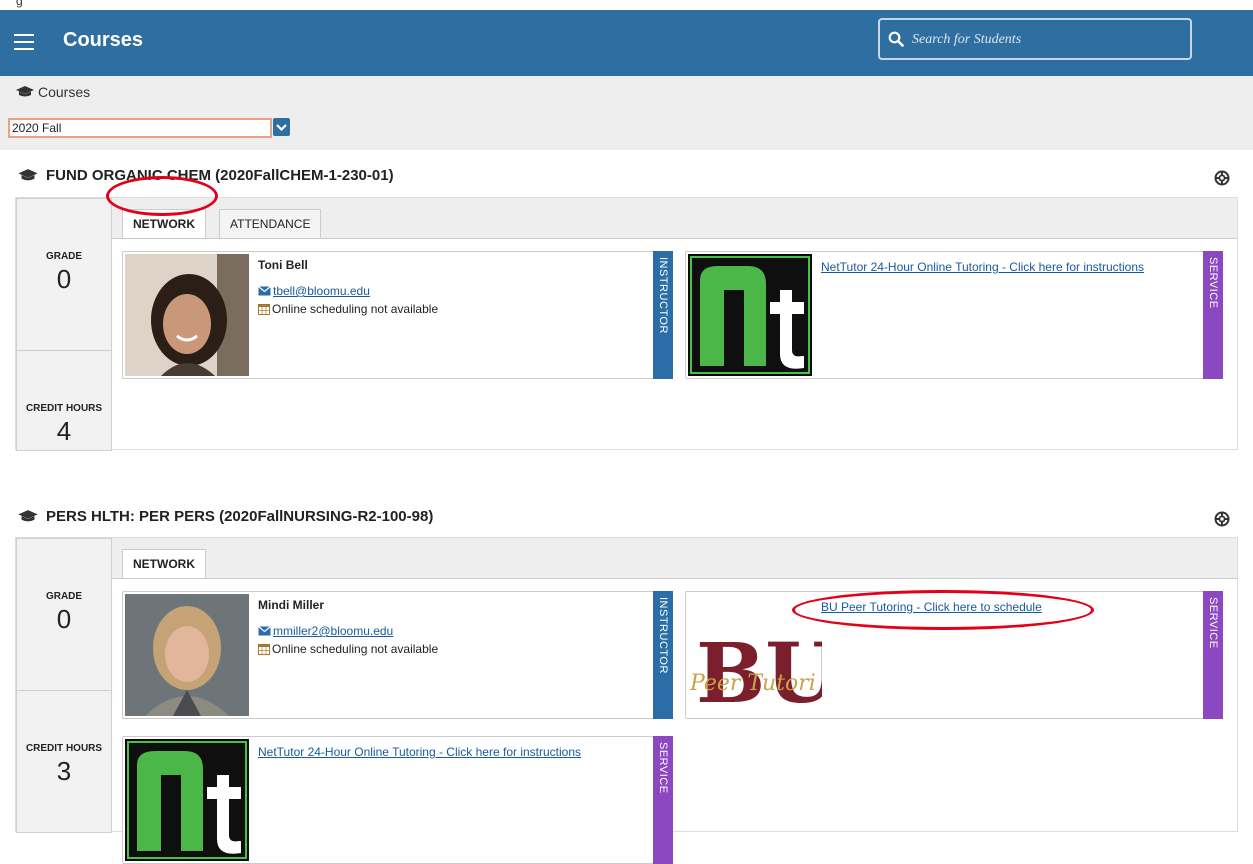 This screenshot has height=864, width=1253. I want to click on page-title: Courses, so click(103, 40).